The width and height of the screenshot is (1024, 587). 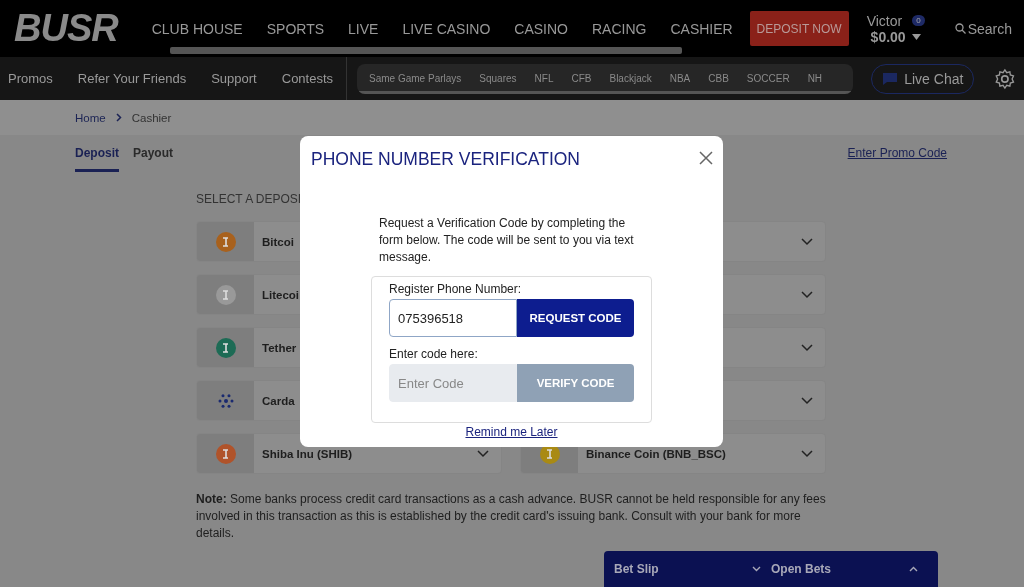 What do you see at coordinates (544, 78) in the screenshot?
I see `sport-chip: NFL` at bounding box center [544, 78].